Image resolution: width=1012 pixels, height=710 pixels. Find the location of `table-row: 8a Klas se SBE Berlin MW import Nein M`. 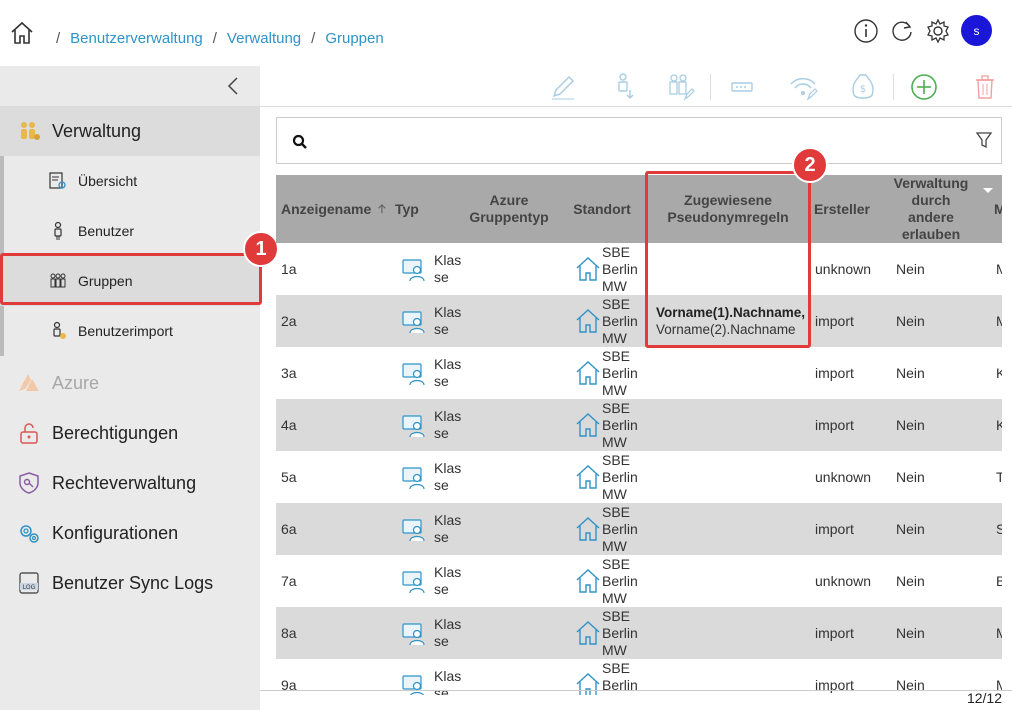

table-row: 8a Klas se SBE Berlin MW import Nein M is located at coordinates (639, 633).